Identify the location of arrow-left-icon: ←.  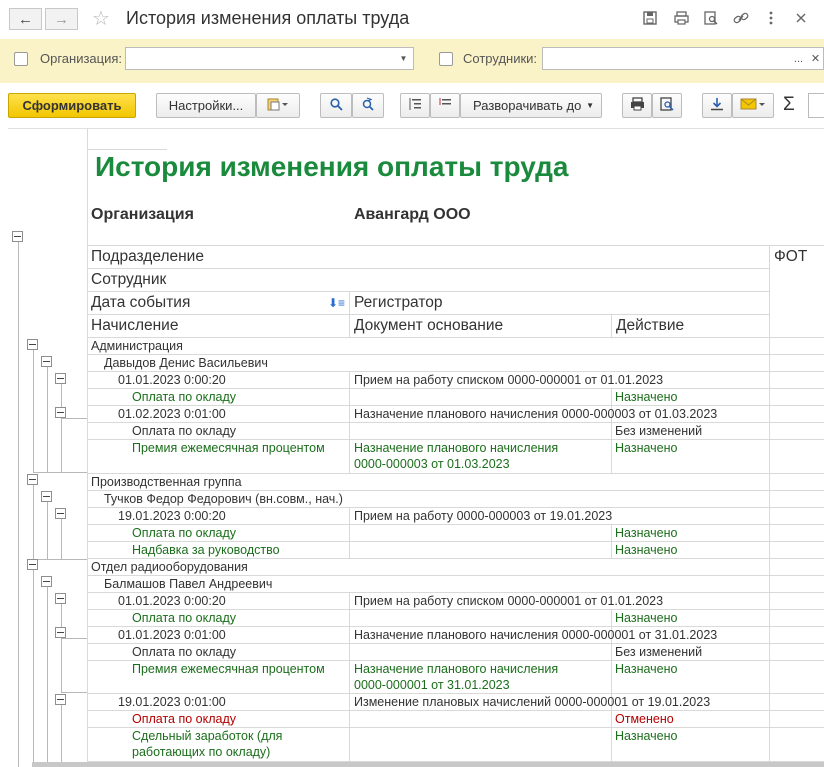
(25, 19).